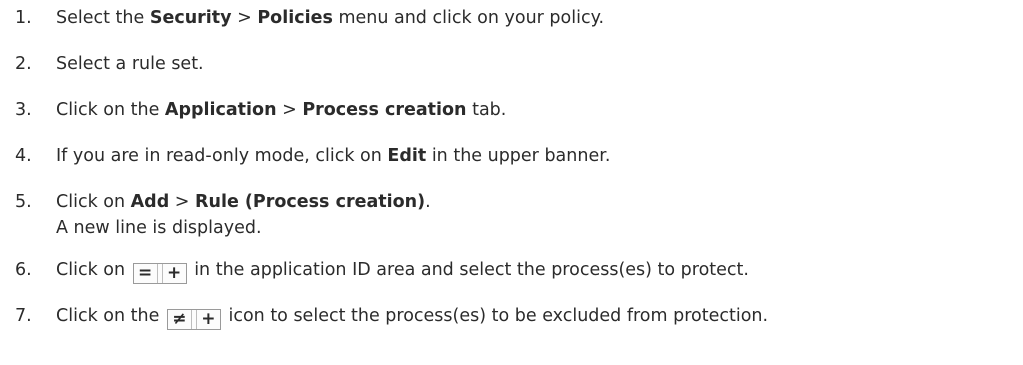 Image resolution: width=1023 pixels, height=365 pixels. I want to click on not-equals-add-icon: ≠ +, so click(193, 319).